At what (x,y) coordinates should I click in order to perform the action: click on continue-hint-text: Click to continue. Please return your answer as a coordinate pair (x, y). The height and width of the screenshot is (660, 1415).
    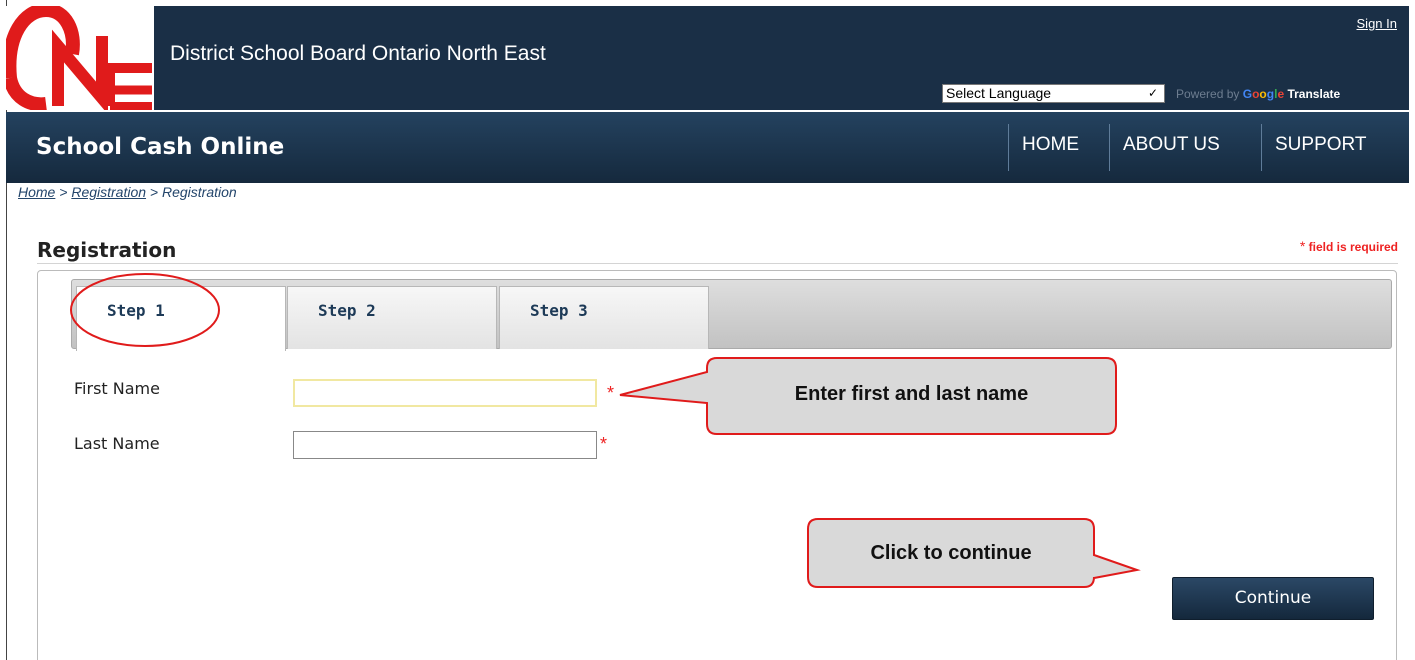
    Looking at the image, I should click on (951, 553).